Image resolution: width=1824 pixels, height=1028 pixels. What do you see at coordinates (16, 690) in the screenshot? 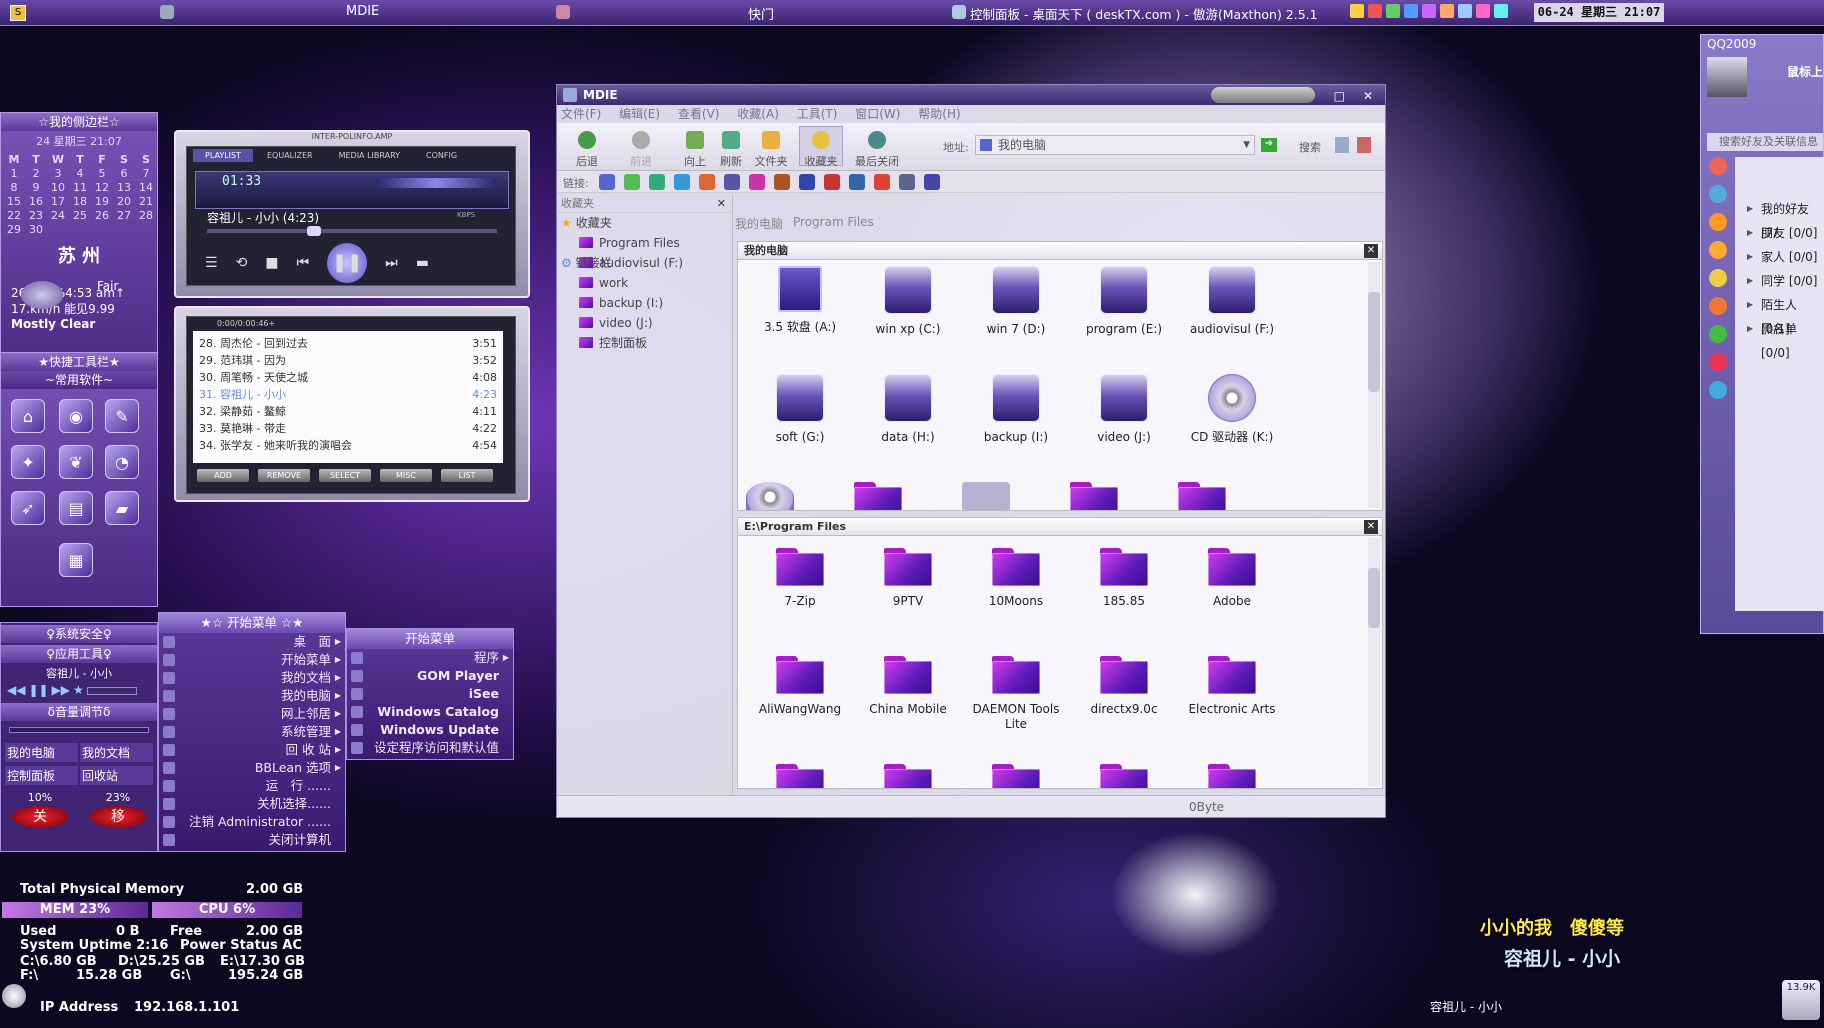
I see `prev-icon: ◀◀` at bounding box center [16, 690].